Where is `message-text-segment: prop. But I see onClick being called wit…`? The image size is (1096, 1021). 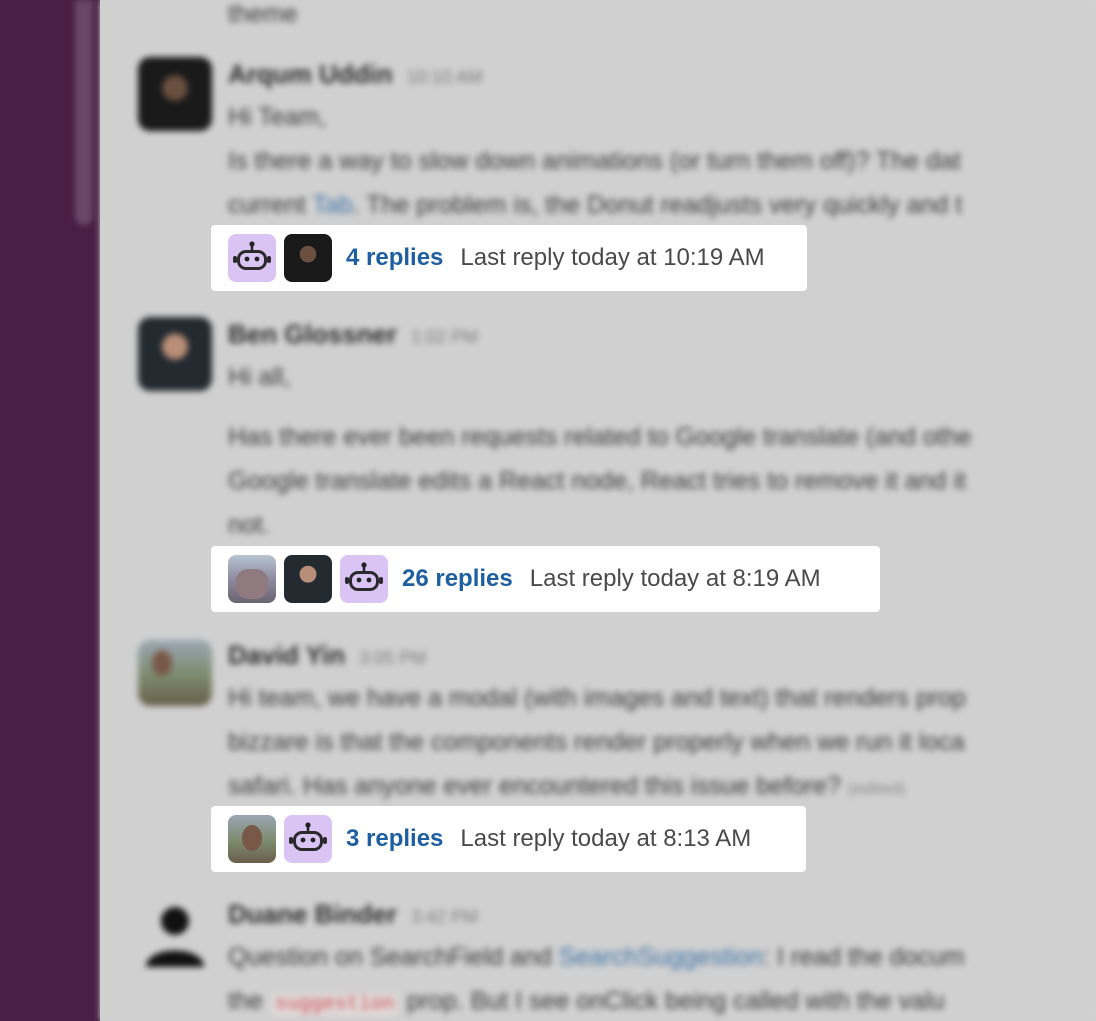
message-text-segment: prop. But I see onClick being called wit… is located at coordinates (675, 1001).